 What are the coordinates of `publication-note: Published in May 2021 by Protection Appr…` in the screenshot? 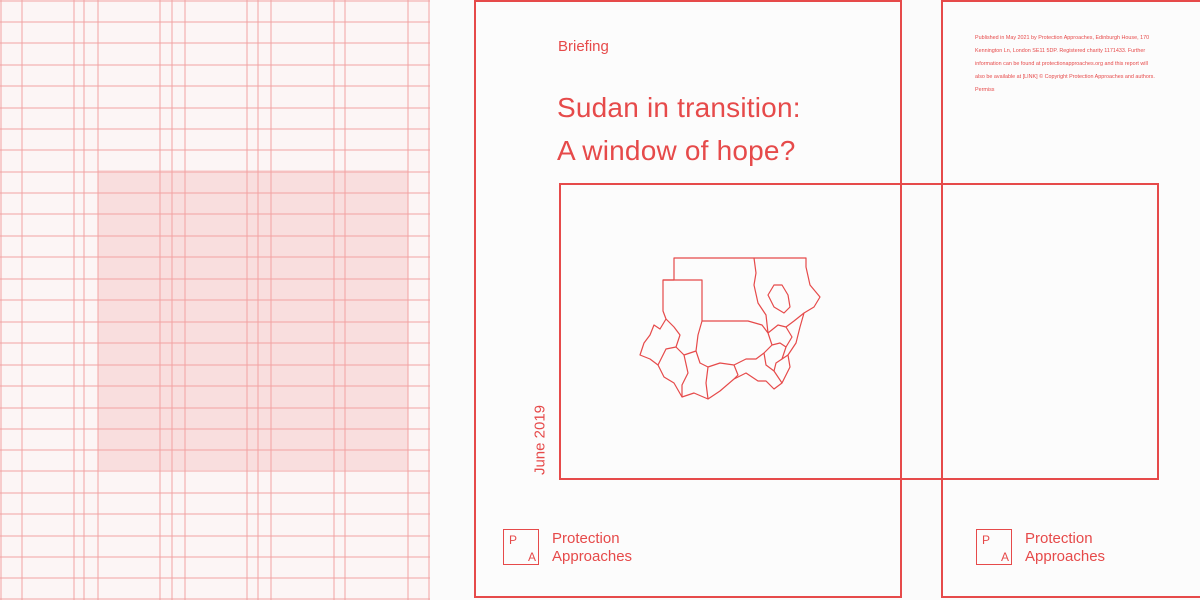 It's located at (1065, 64).